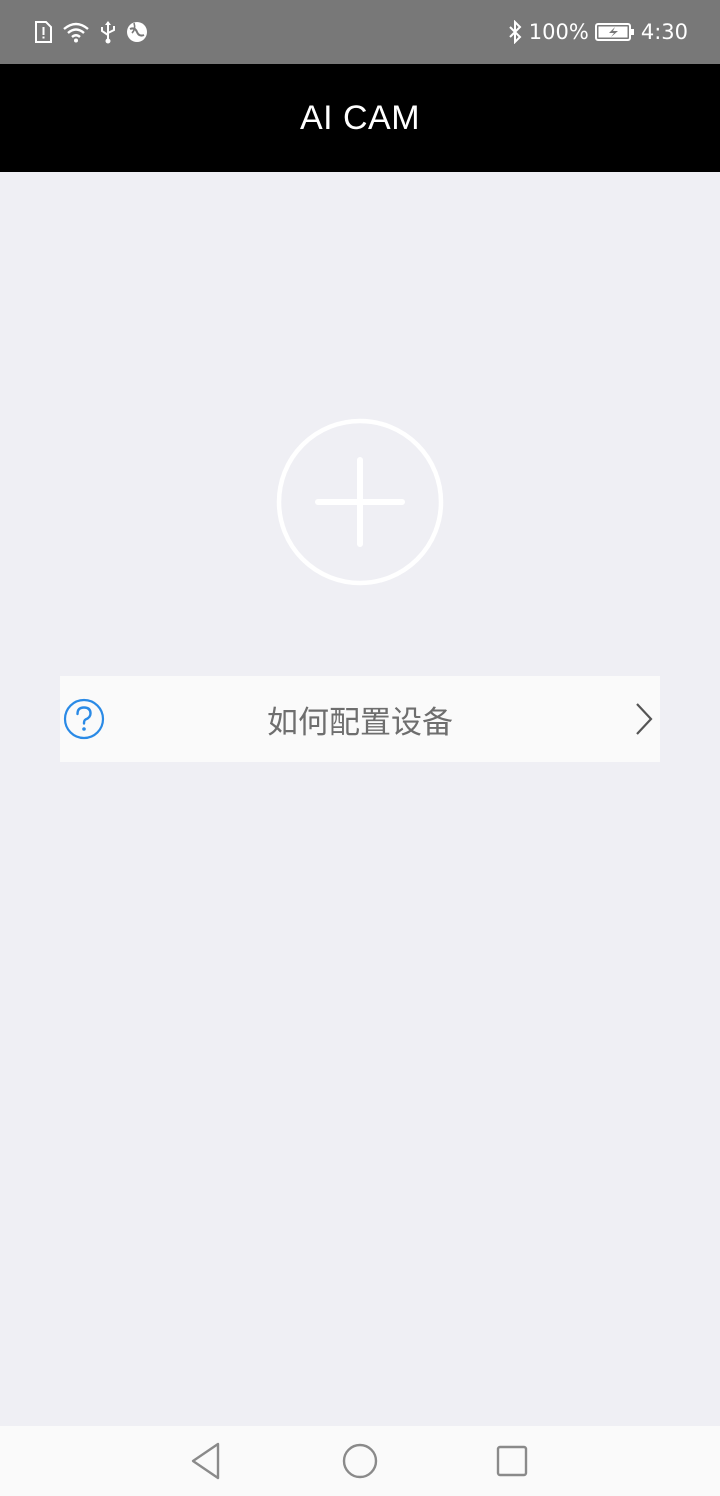 The width and height of the screenshot is (720, 1496). What do you see at coordinates (614, 32) in the screenshot?
I see `battery-charging-icon` at bounding box center [614, 32].